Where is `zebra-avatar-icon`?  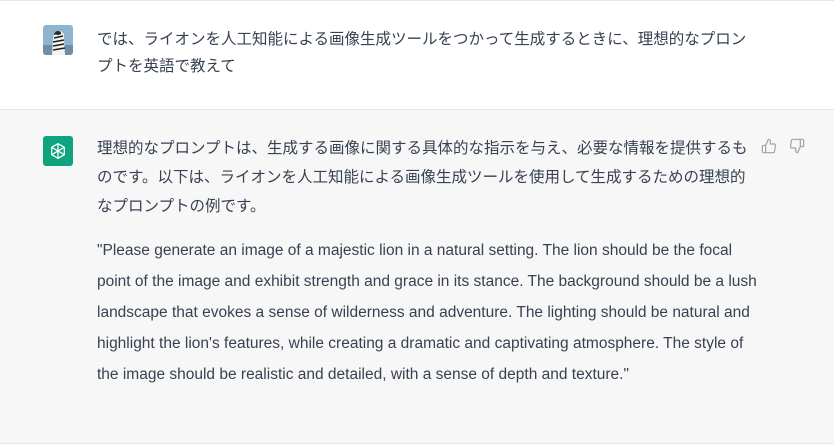
zebra-avatar-icon is located at coordinates (58, 40).